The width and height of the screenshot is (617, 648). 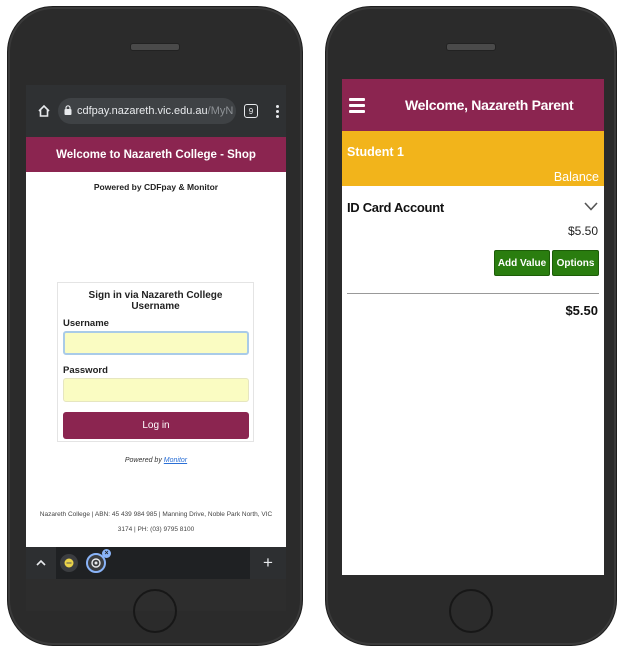 What do you see at coordinates (473, 293) in the screenshot?
I see `divider` at bounding box center [473, 293].